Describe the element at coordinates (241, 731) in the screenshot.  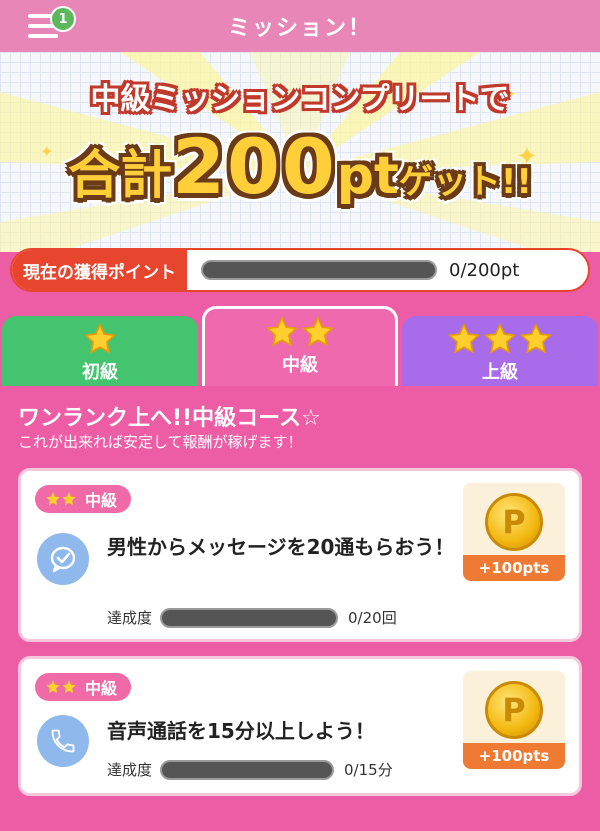
I see `mission-description: 音声通話を15分以上しよう！` at that location.